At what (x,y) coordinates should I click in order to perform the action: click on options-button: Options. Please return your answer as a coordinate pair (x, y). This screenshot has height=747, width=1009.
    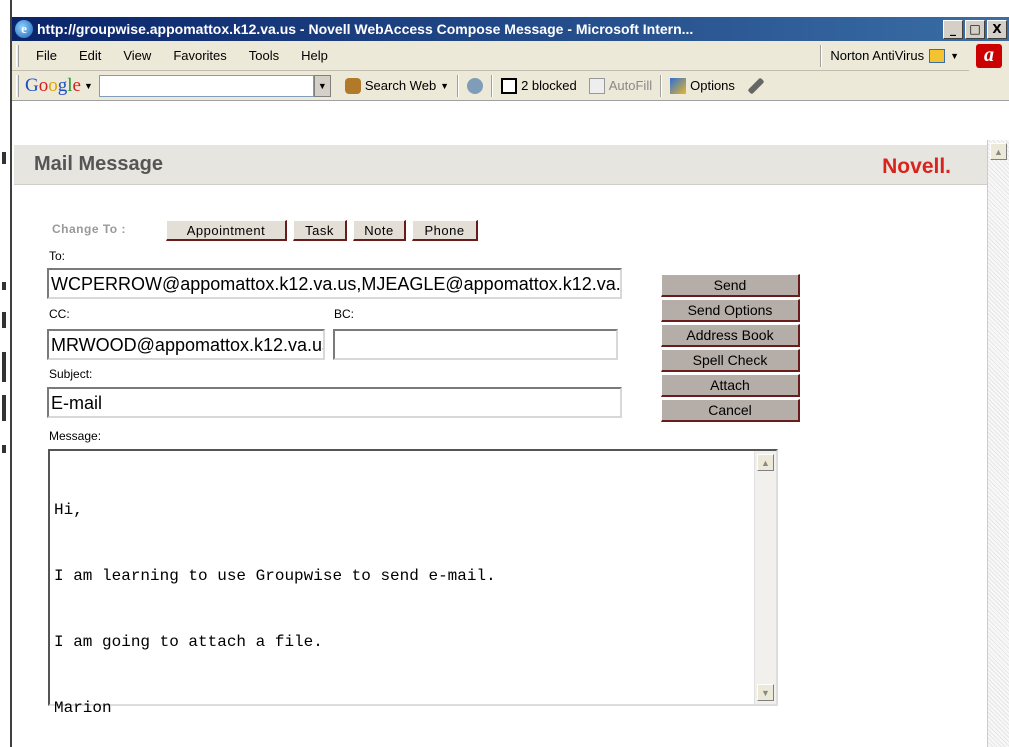
    Looking at the image, I should click on (702, 85).